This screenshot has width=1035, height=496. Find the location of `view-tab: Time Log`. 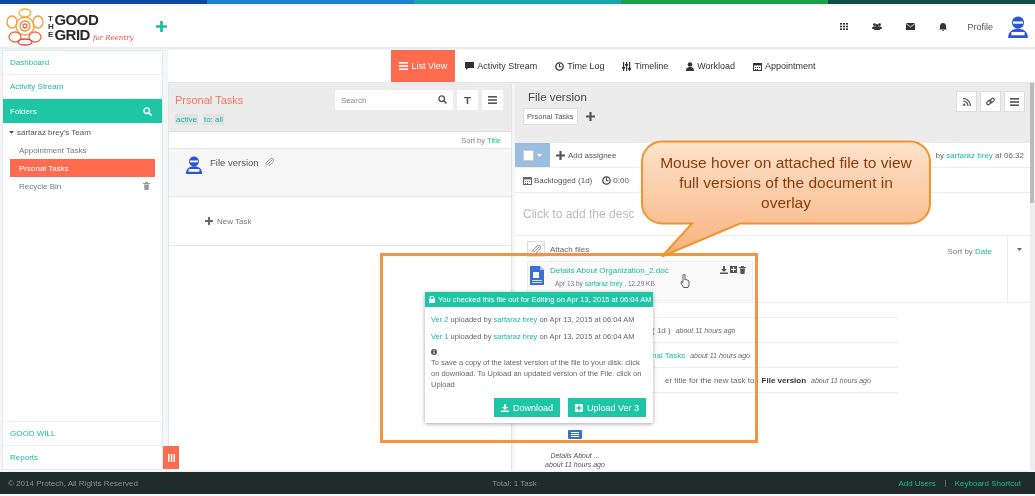

view-tab: Time Log is located at coordinates (580, 66).